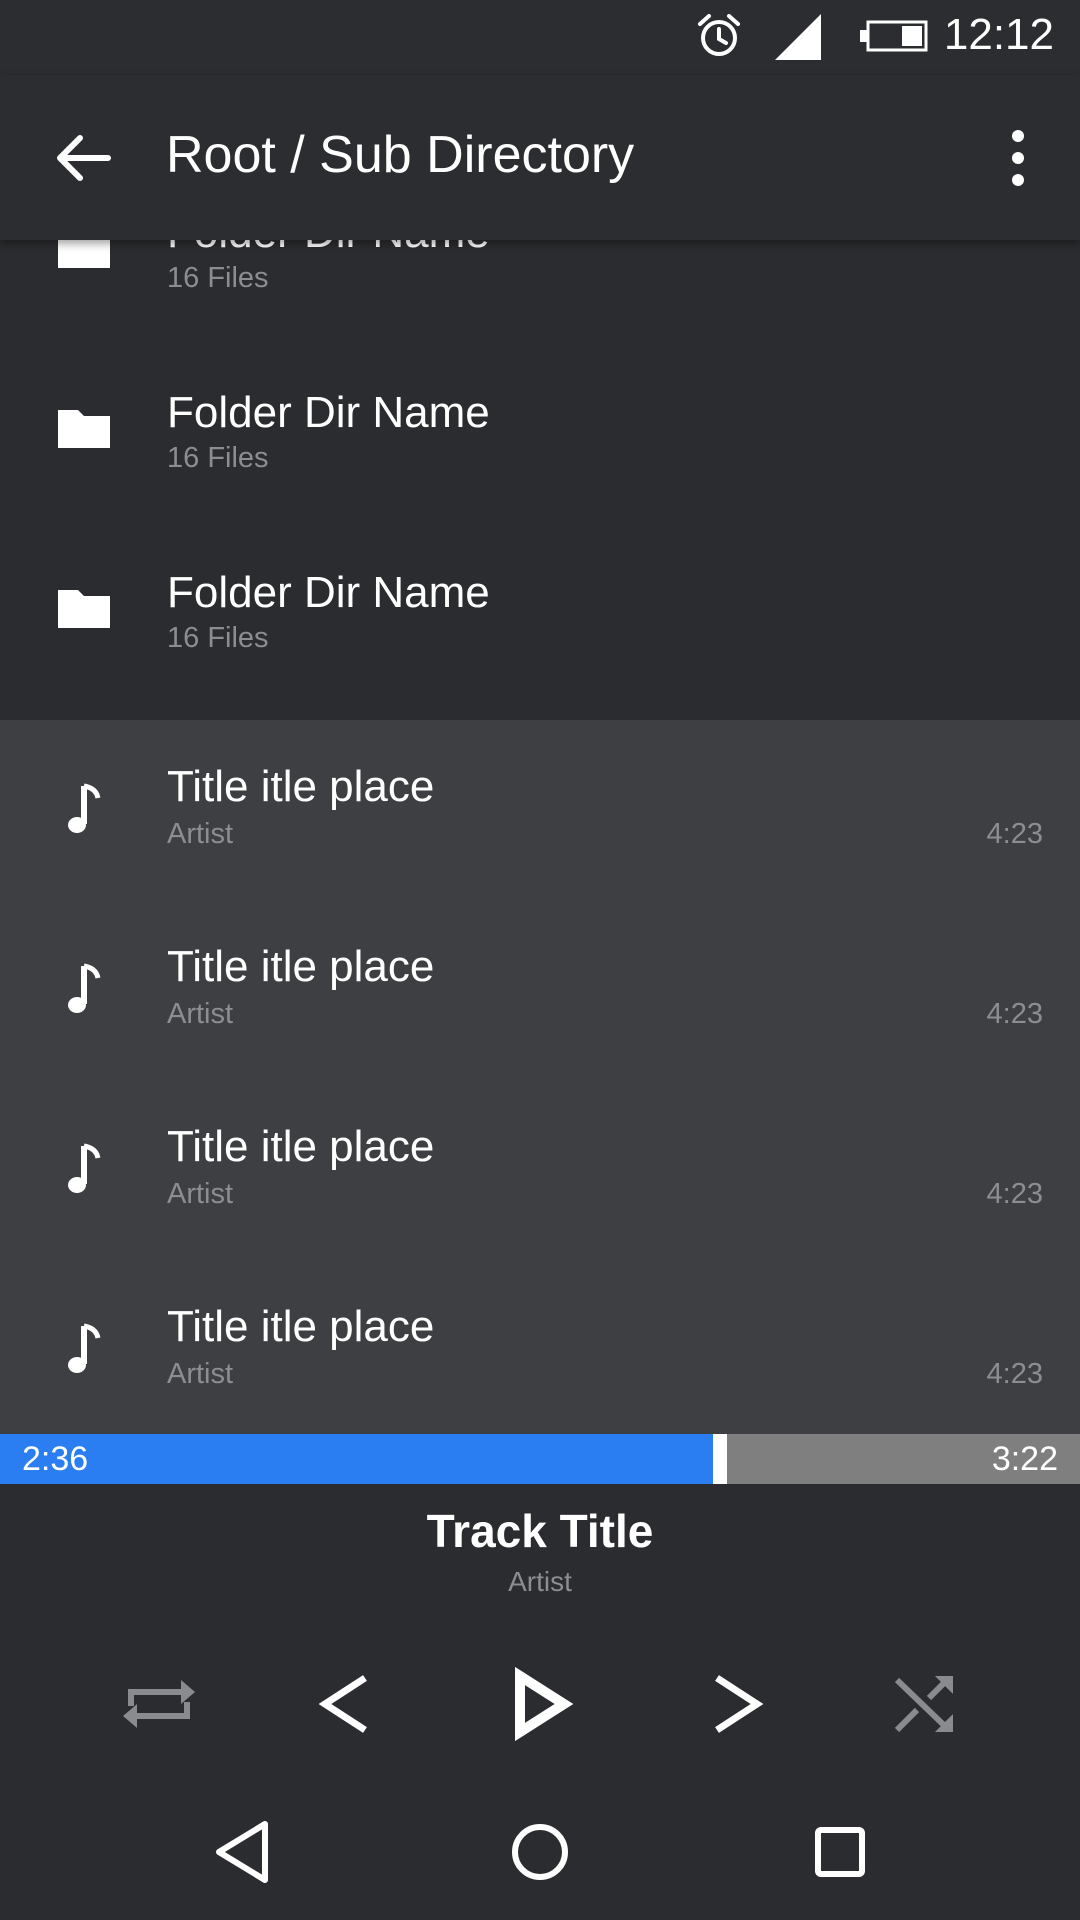 This screenshot has height=1920, width=1080. I want to click on arrow-left-icon, so click(82, 158).